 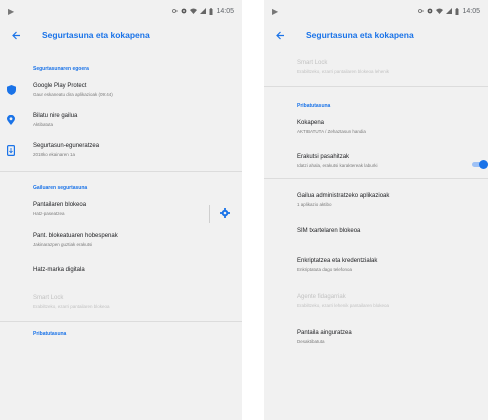 I want to click on list-item-summary: 2018ko ekainaren 1a, so click(x=54, y=154).